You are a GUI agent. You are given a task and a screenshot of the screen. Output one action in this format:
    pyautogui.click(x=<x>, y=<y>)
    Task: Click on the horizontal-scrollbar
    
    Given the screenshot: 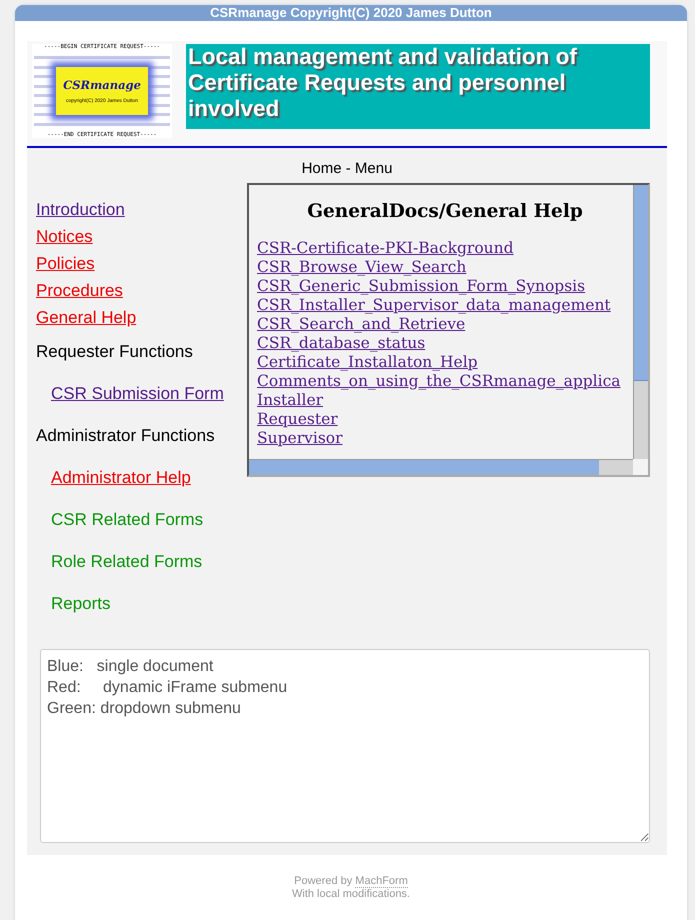 What is the action you would take?
    pyautogui.click(x=441, y=467)
    